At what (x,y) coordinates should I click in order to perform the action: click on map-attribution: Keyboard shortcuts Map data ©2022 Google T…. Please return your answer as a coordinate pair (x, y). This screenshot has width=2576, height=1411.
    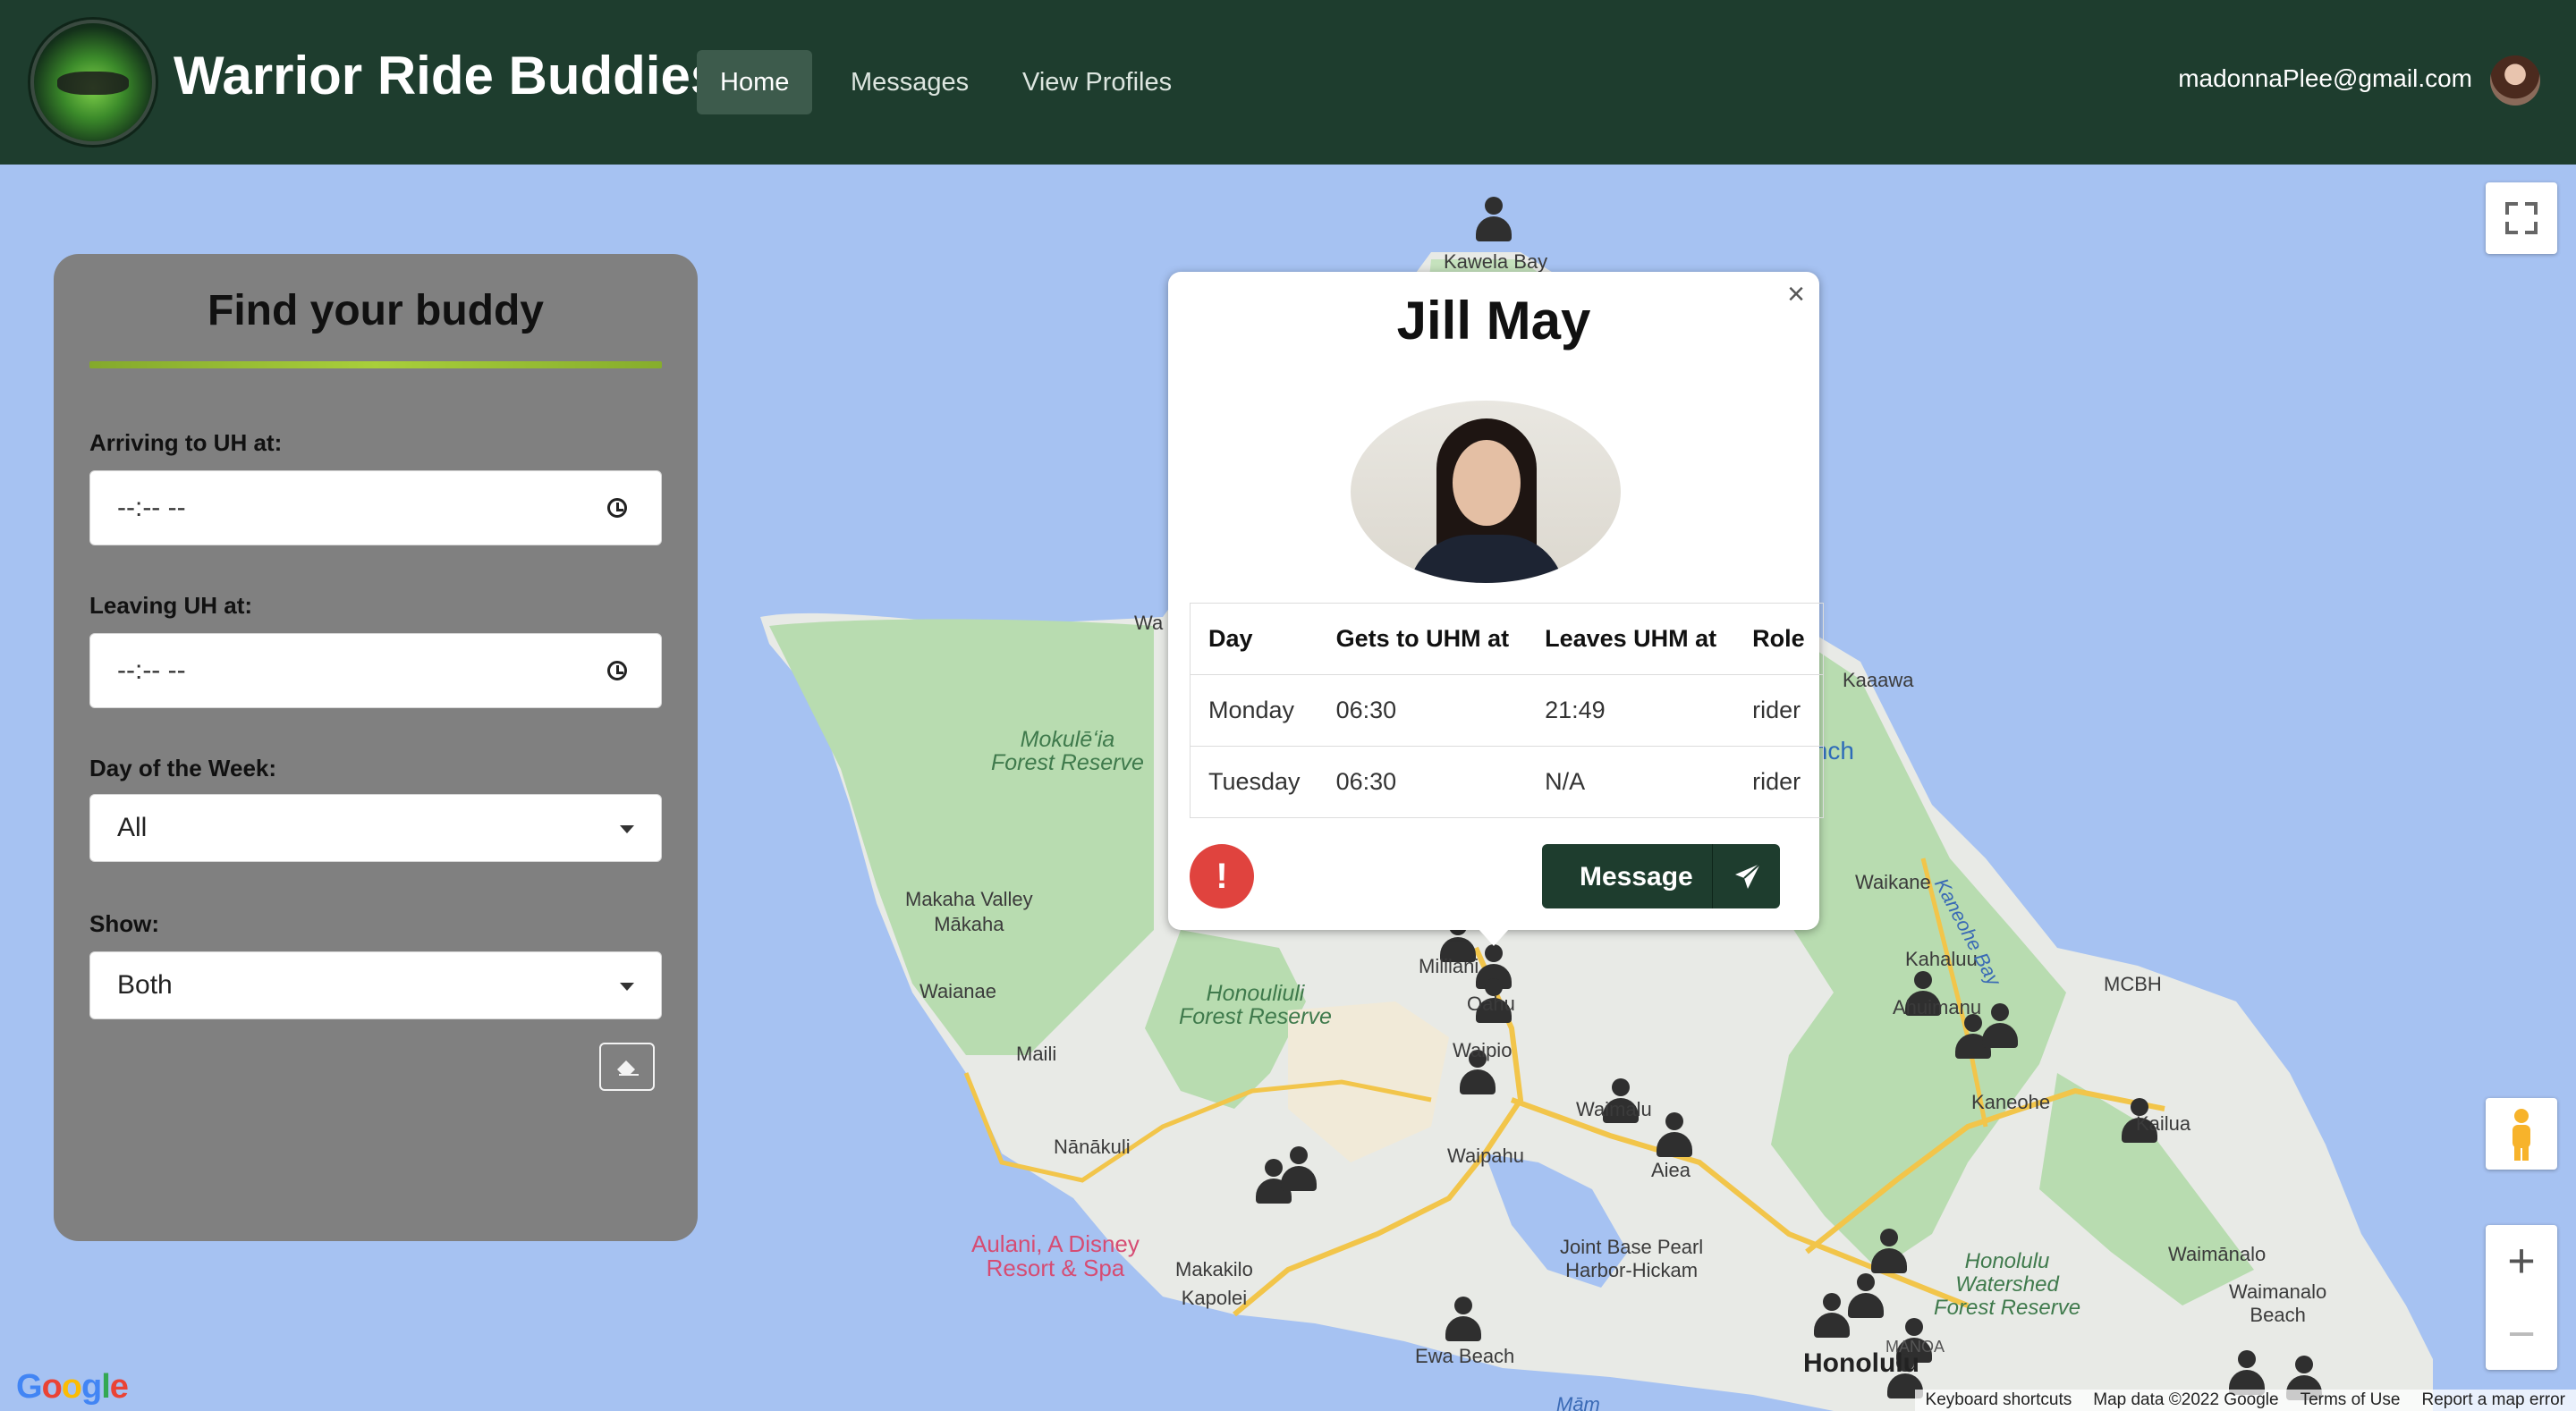
    Looking at the image, I should click on (2245, 1401).